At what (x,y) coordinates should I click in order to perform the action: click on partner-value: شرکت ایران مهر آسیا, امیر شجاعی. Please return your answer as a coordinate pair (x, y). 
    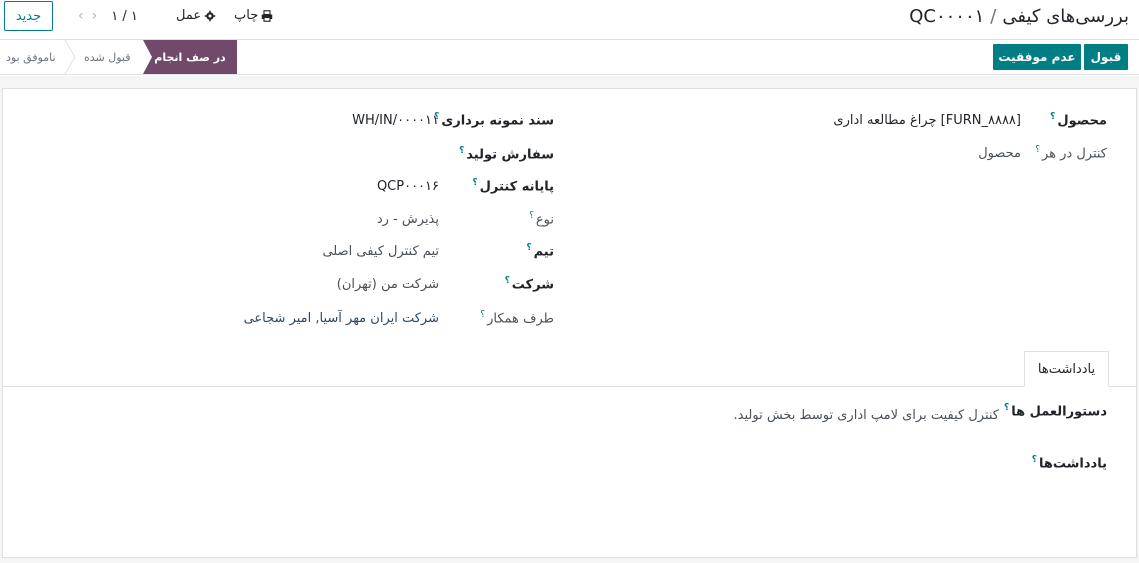
    Looking at the image, I should click on (341, 318).